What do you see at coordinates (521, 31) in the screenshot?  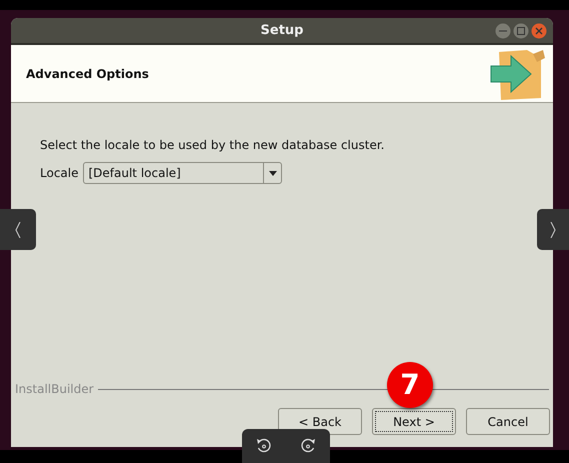 I see `maximize-icon` at bounding box center [521, 31].